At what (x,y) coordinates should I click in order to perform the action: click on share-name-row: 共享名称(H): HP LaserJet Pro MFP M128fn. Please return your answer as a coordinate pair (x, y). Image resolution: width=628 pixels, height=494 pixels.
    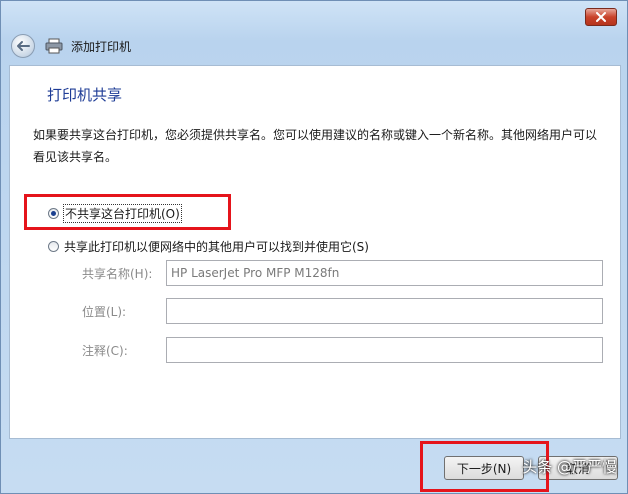
    Looking at the image, I should click on (342, 273).